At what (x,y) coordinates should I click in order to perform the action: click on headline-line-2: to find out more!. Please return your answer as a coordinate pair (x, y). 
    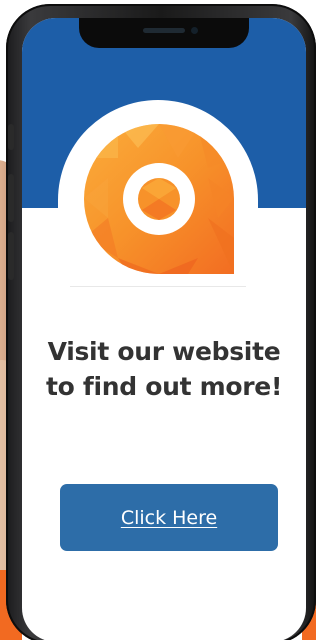
    Looking at the image, I should click on (164, 386).